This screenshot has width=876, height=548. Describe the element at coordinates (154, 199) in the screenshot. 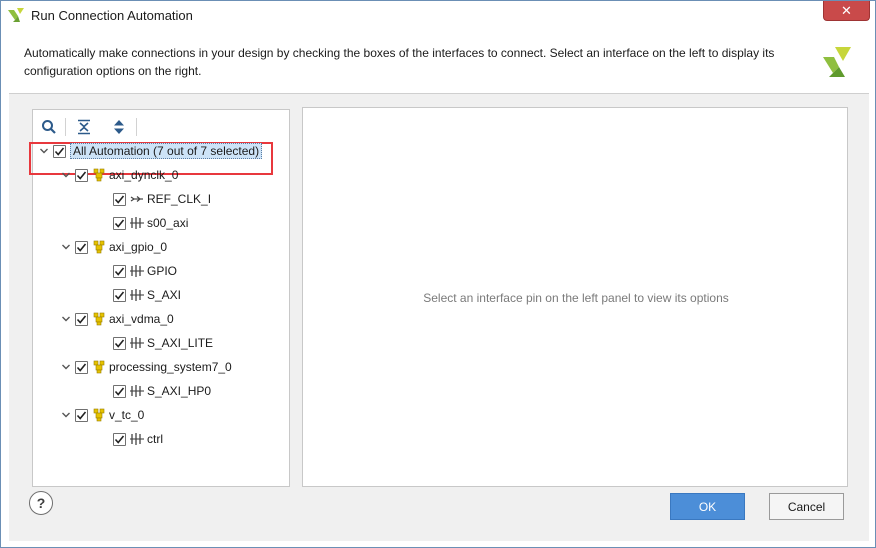

I see `tree-pin-REF_CLK_I: REF_CLK_I` at that location.